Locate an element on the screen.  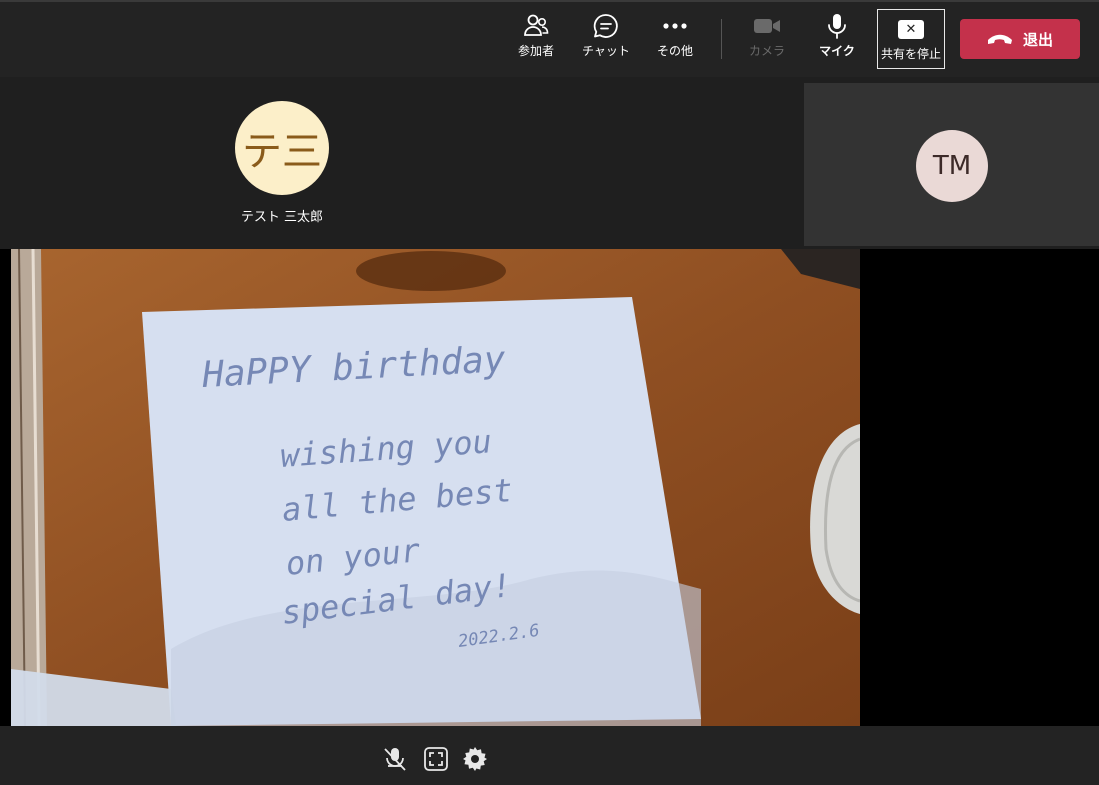
participants-icon is located at coordinates (536, 26).